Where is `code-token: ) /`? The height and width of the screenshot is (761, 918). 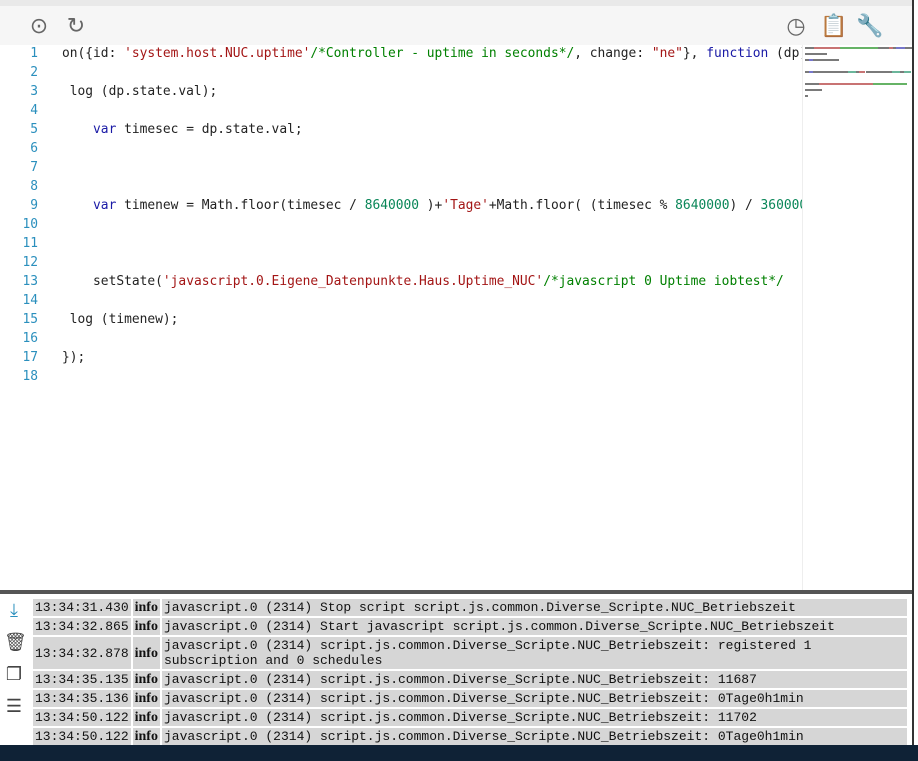 code-token: ) / is located at coordinates (745, 205).